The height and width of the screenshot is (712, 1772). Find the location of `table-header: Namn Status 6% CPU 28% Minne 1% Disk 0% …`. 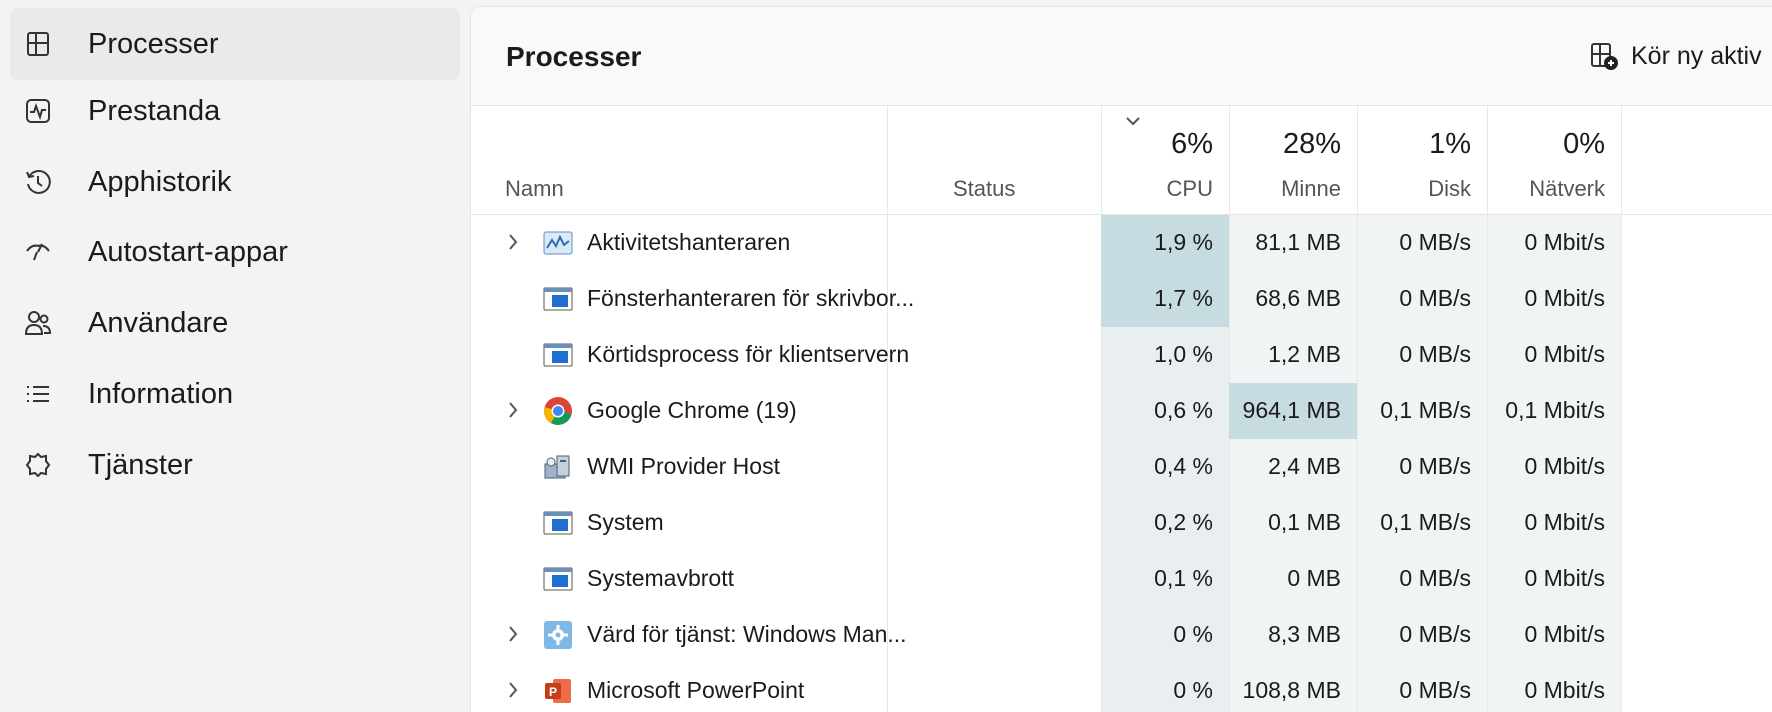

table-header: Namn Status 6% CPU 28% Minne 1% Disk 0% … is located at coordinates (1121, 160).